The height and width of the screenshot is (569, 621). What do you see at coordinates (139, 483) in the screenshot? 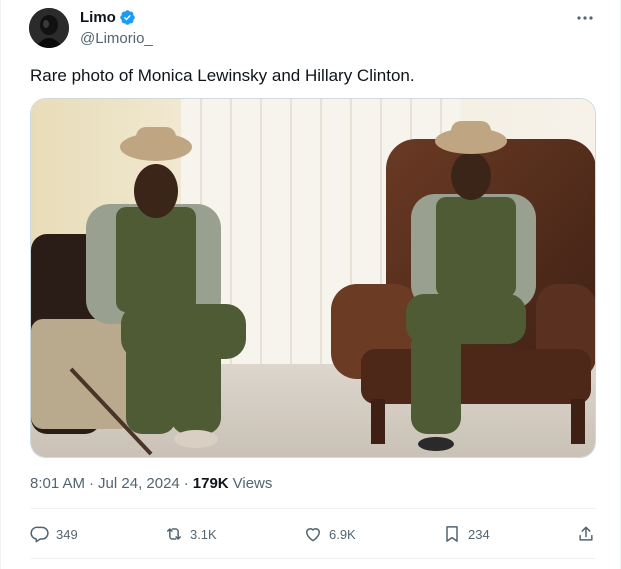
I see `tweet-date: Jul 24, 2024` at bounding box center [139, 483].